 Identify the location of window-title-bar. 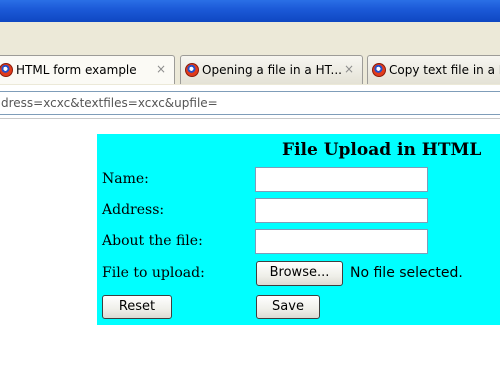
(250, 11).